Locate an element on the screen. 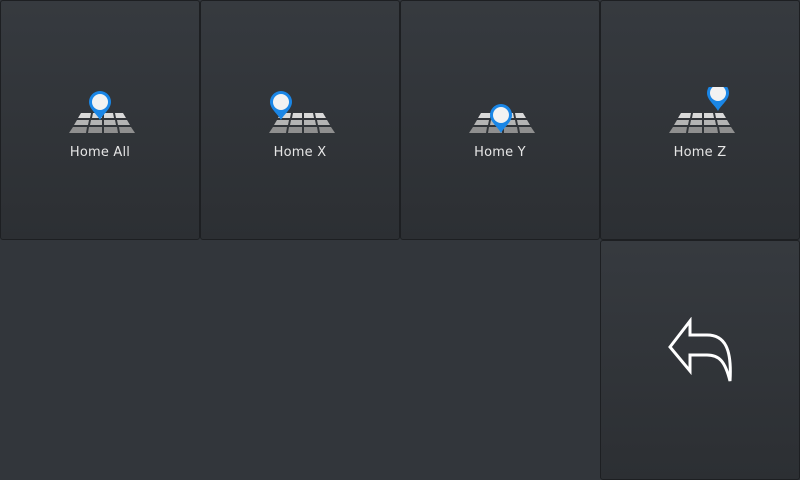 The width and height of the screenshot is (800, 480). home-y-button: Home Y is located at coordinates (500, 120).